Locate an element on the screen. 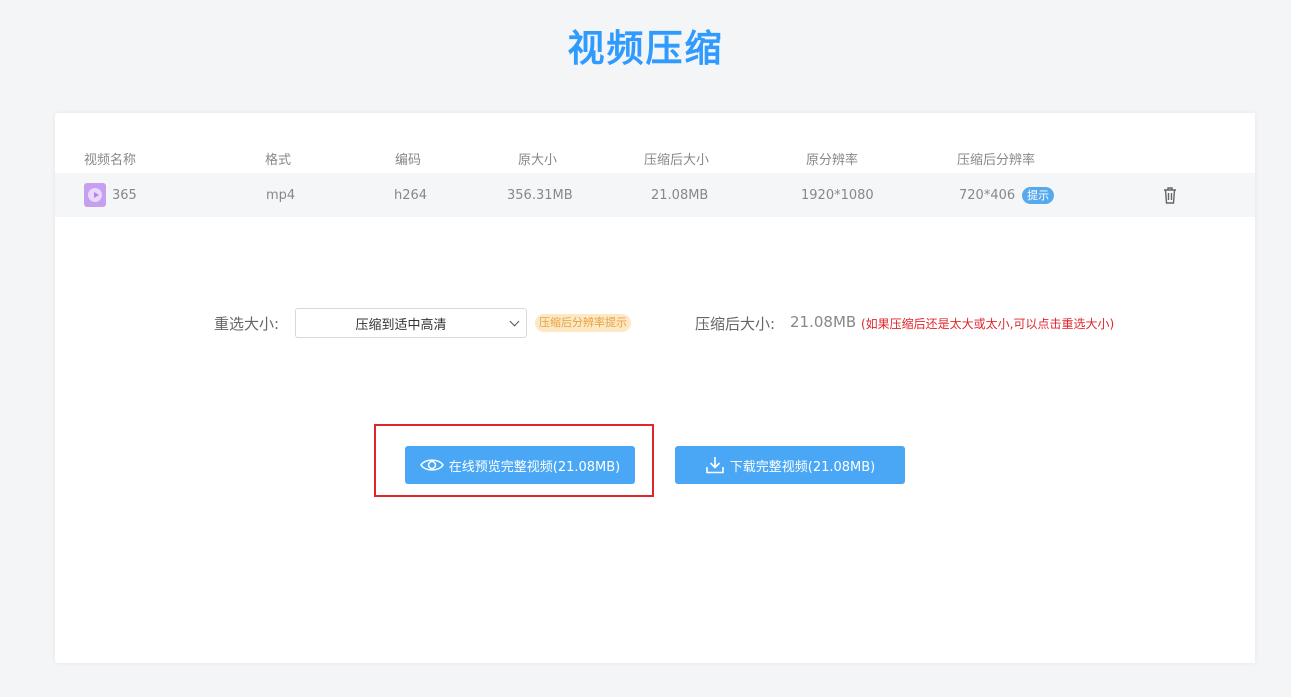  header-original-resolution: 原分辨率 is located at coordinates (832, 158).